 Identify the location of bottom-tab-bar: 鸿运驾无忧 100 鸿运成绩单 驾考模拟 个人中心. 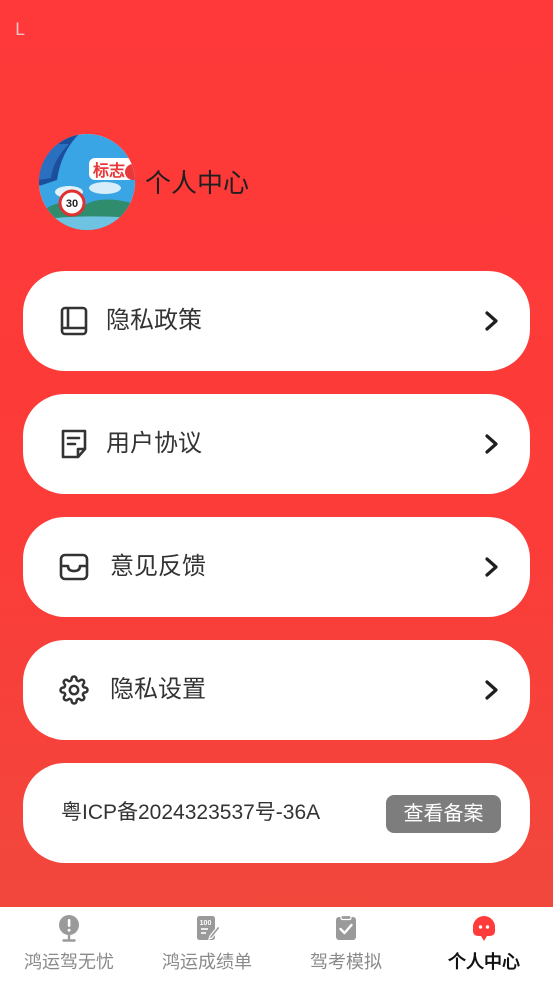
(276, 945).